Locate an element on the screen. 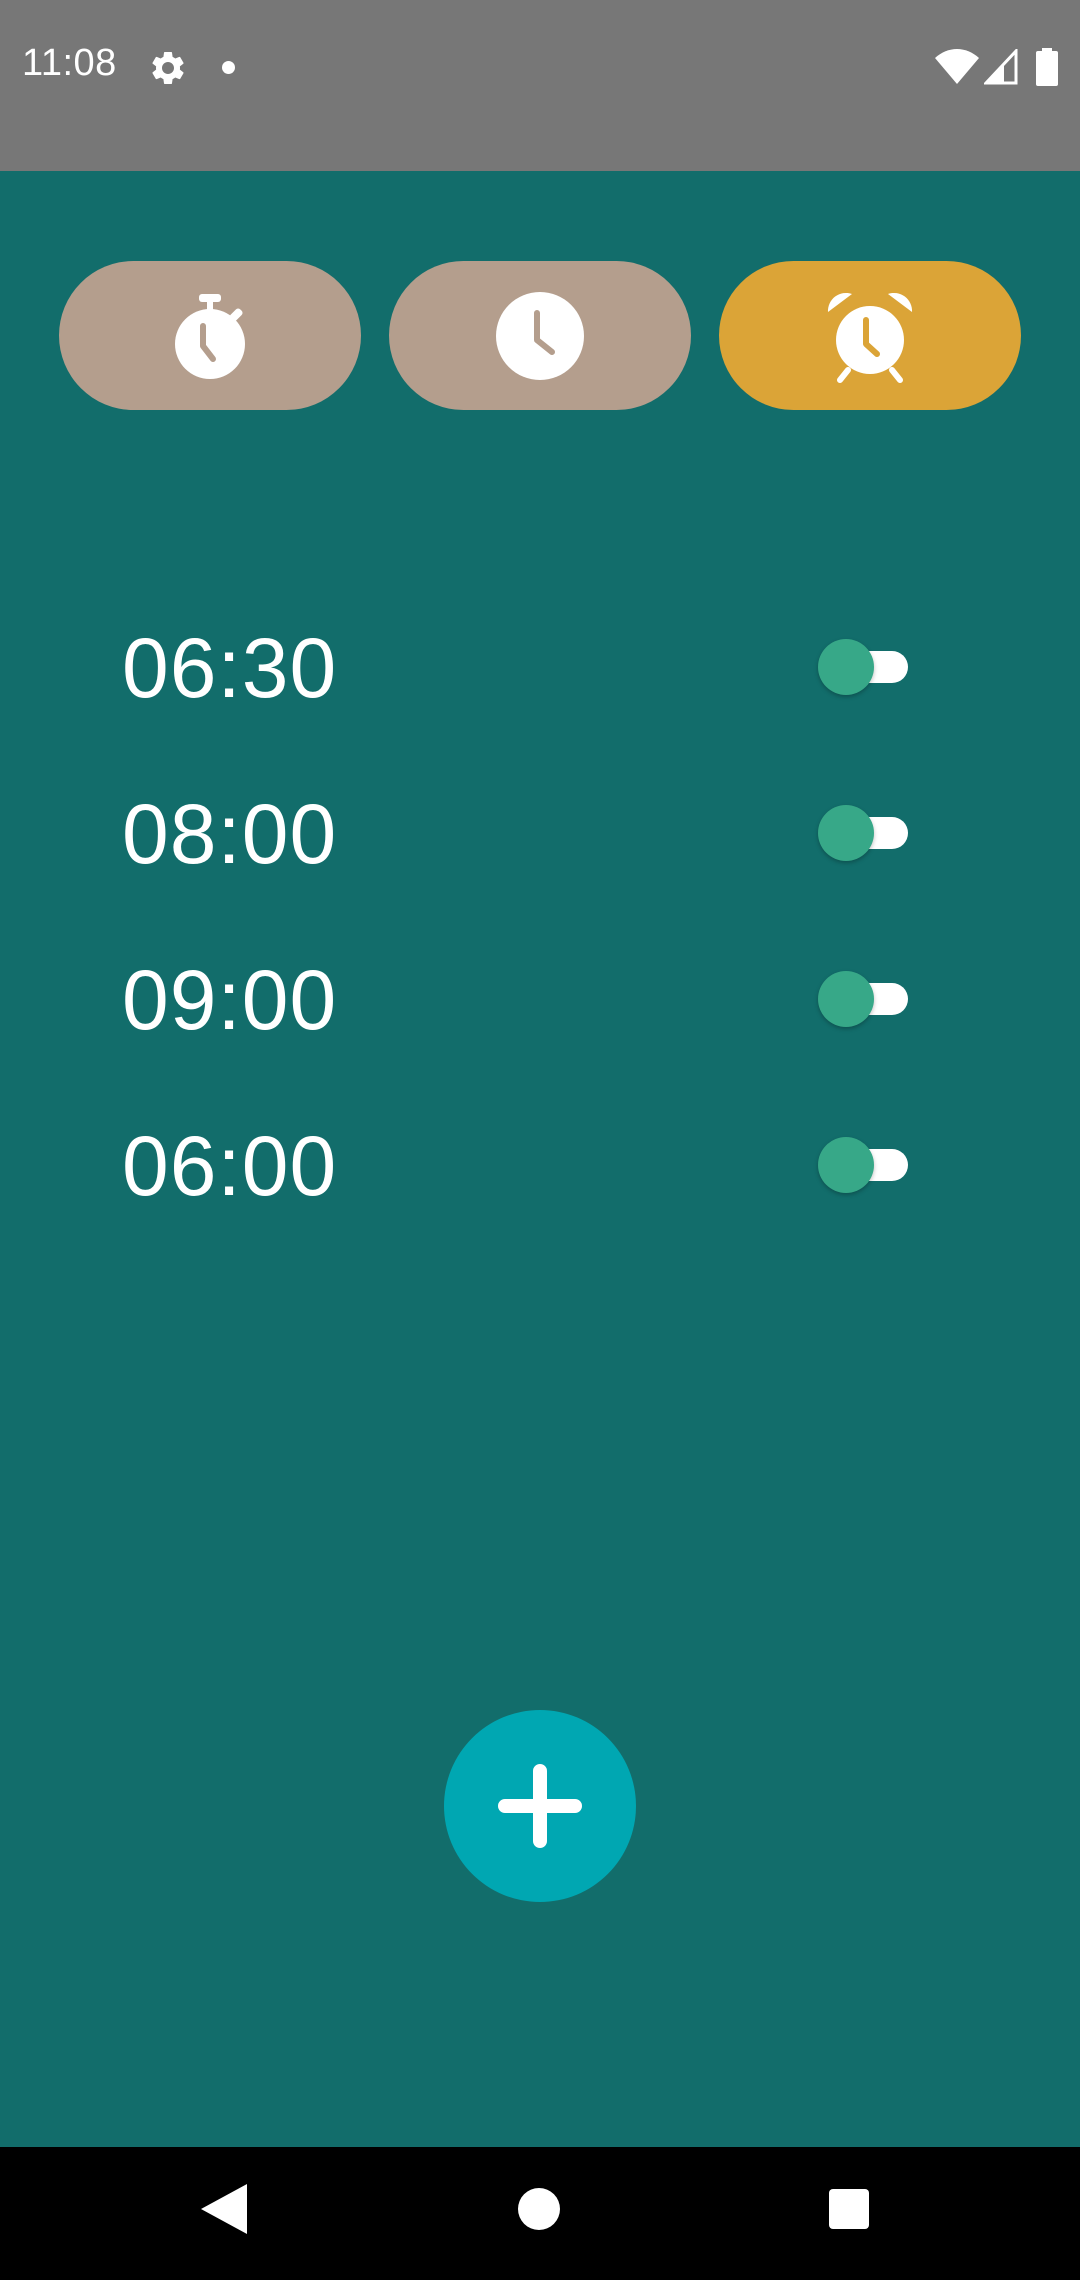 The image size is (1080, 2280). notification-dot-icon is located at coordinates (228, 67).